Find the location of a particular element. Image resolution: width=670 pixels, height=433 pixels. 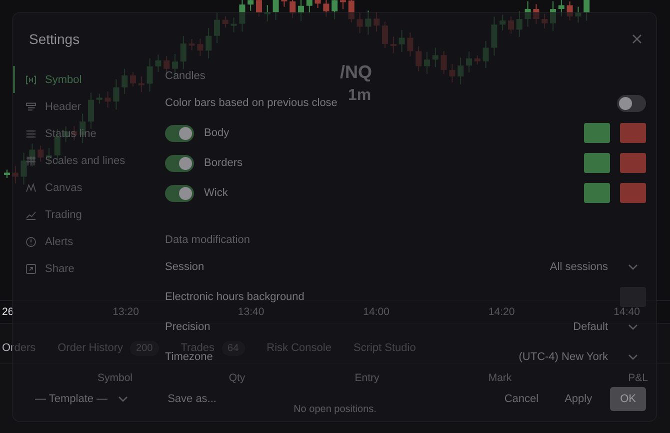

header-icon is located at coordinates (31, 106).